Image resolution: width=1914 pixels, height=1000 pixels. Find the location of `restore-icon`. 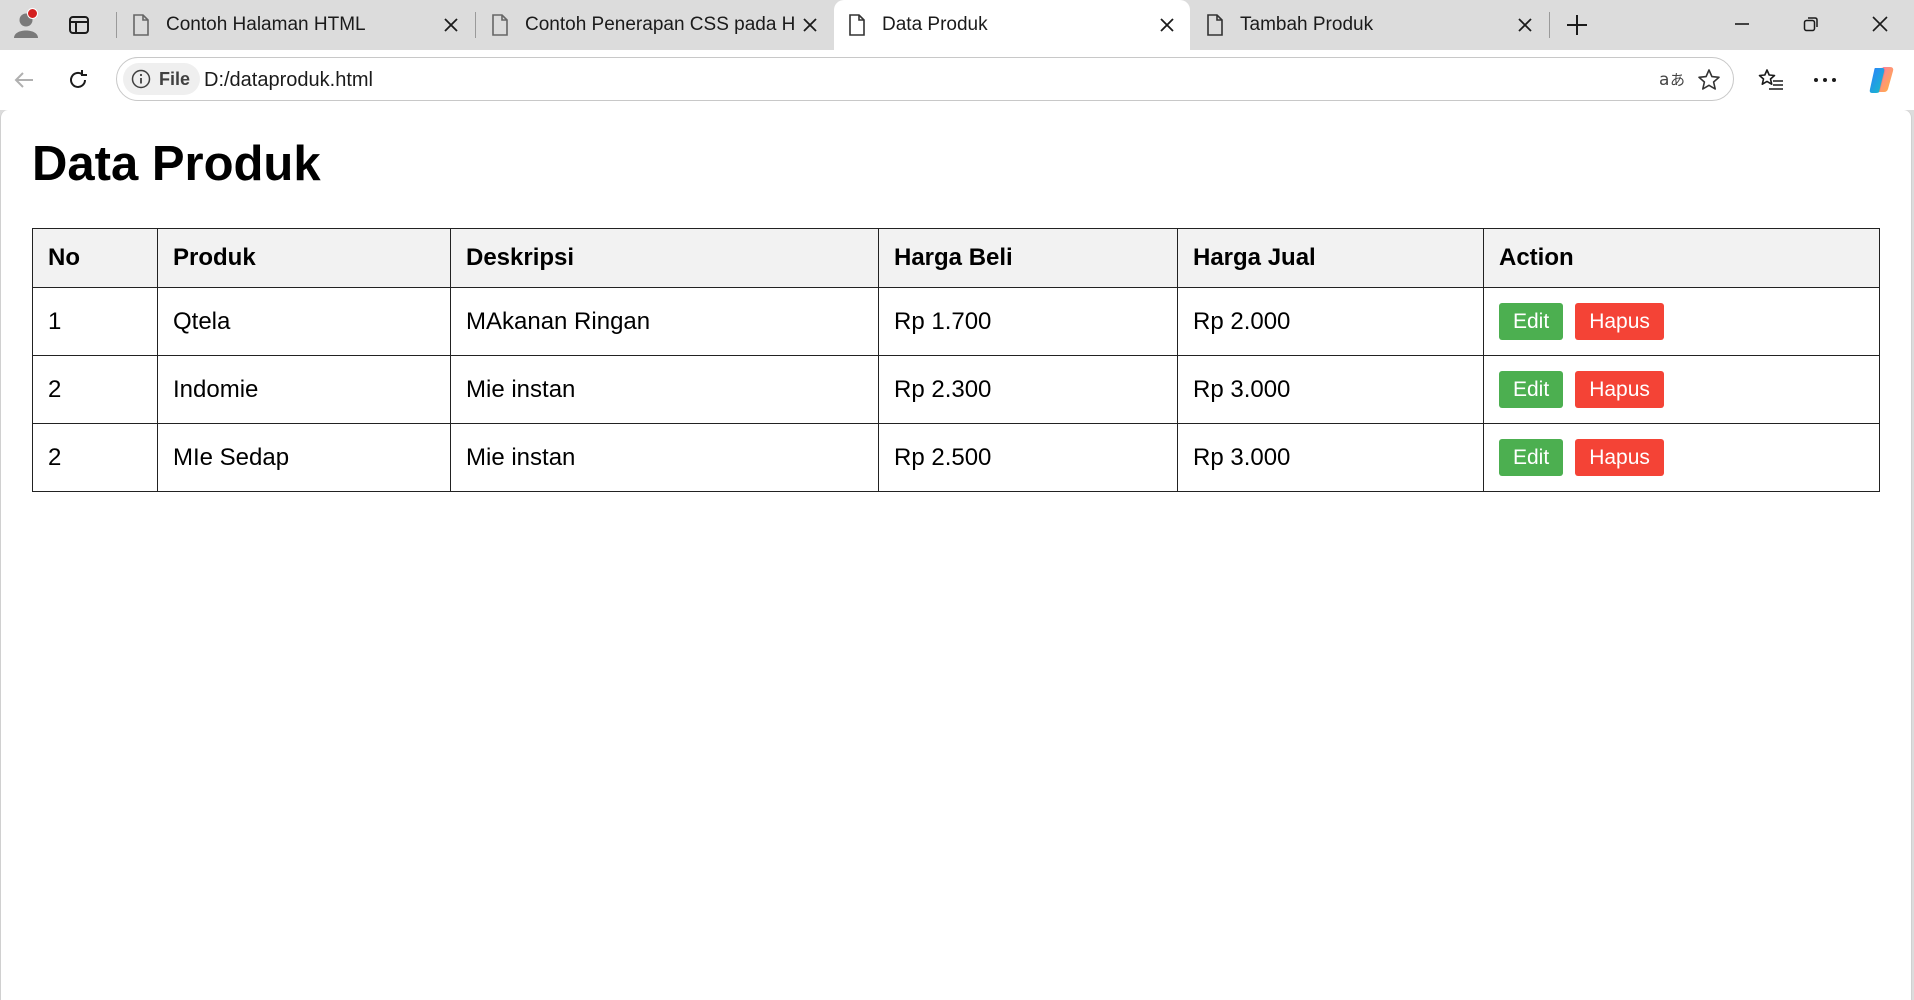

restore-icon is located at coordinates (1810, 24).